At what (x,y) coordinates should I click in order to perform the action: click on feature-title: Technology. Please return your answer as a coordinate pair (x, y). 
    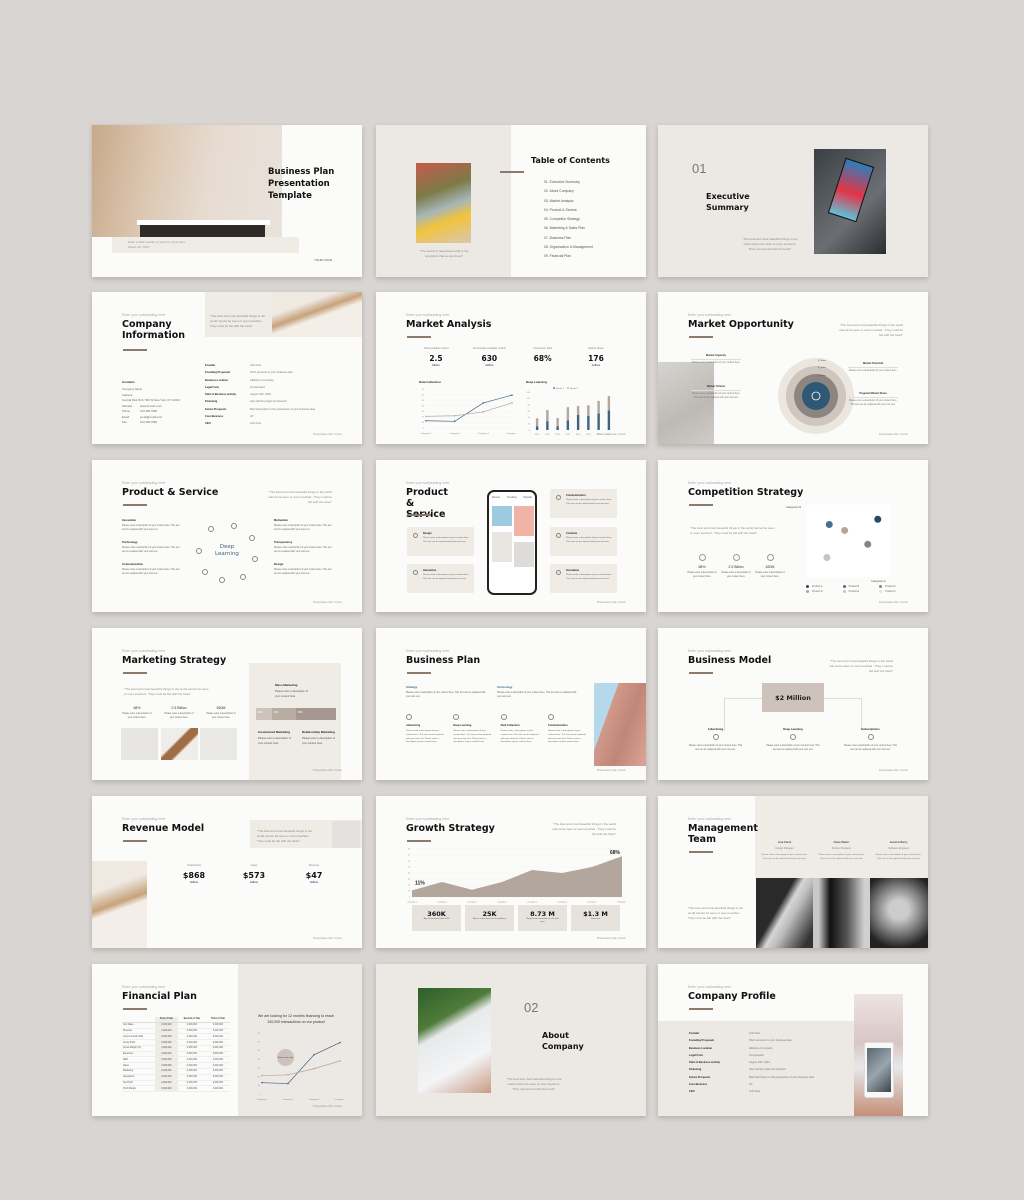
    Looking at the image, I should click on (130, 542).